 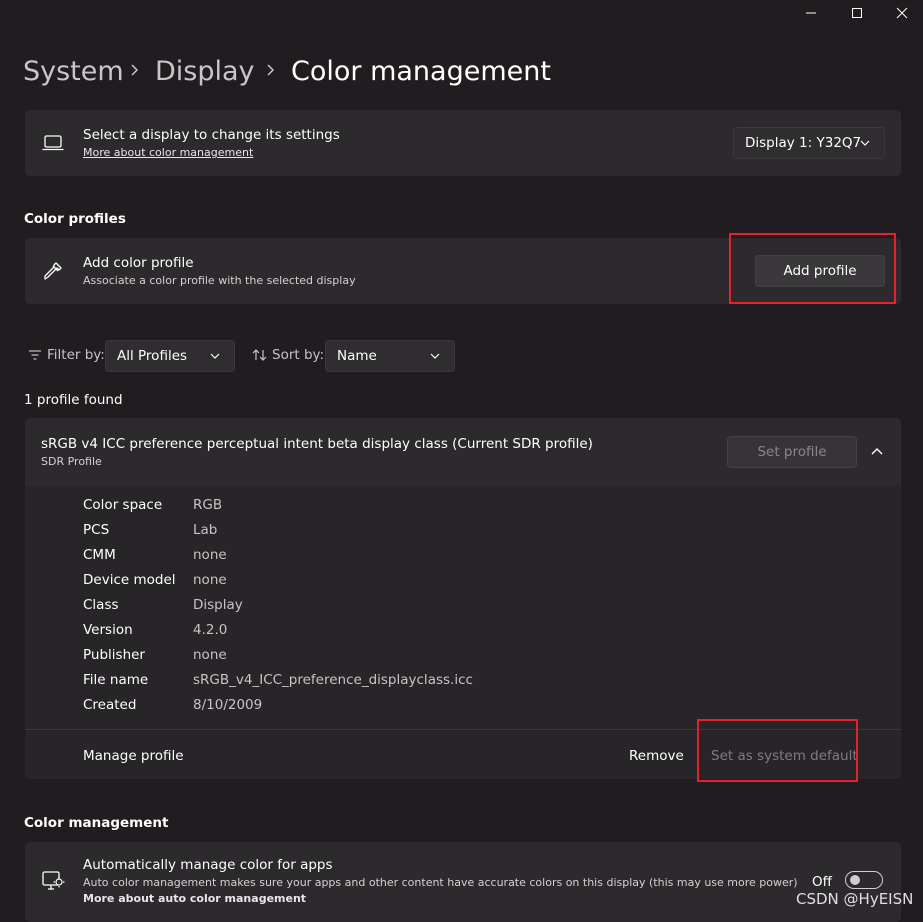 I want to click on breadcrumb-system: System, so click(x=73, y=72).